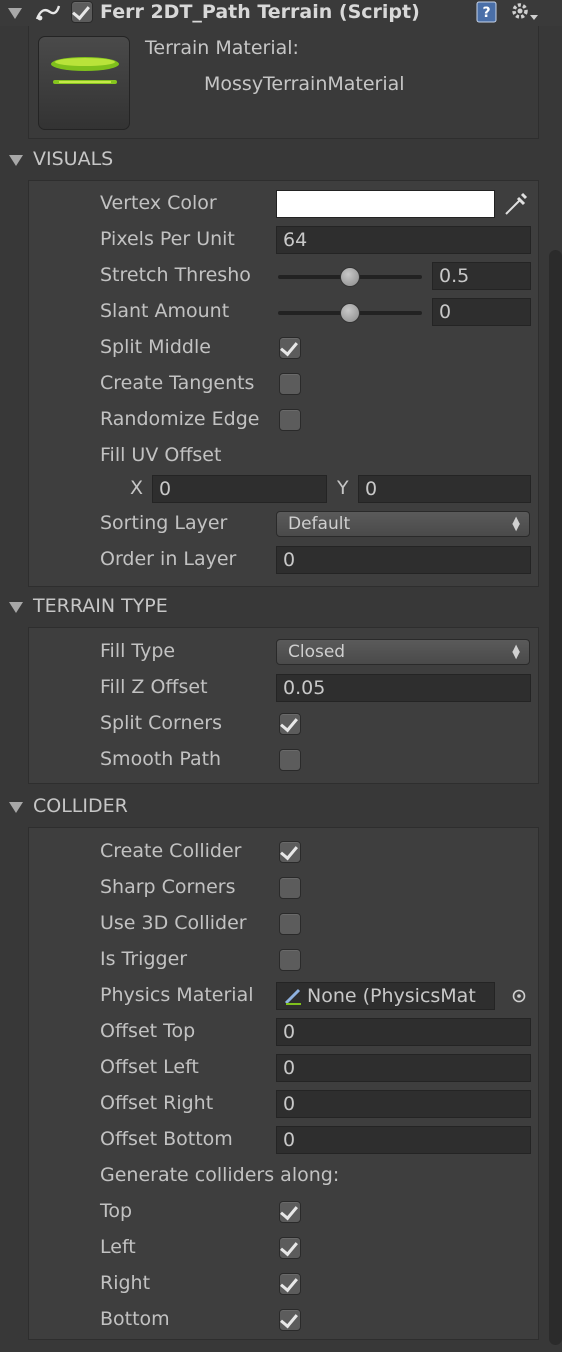 This screenshot has width=562, height=1352. What do you see at coordinates (555, 797) in the screenshot?
I see `scrollbar` at bounding box center [555, 797].